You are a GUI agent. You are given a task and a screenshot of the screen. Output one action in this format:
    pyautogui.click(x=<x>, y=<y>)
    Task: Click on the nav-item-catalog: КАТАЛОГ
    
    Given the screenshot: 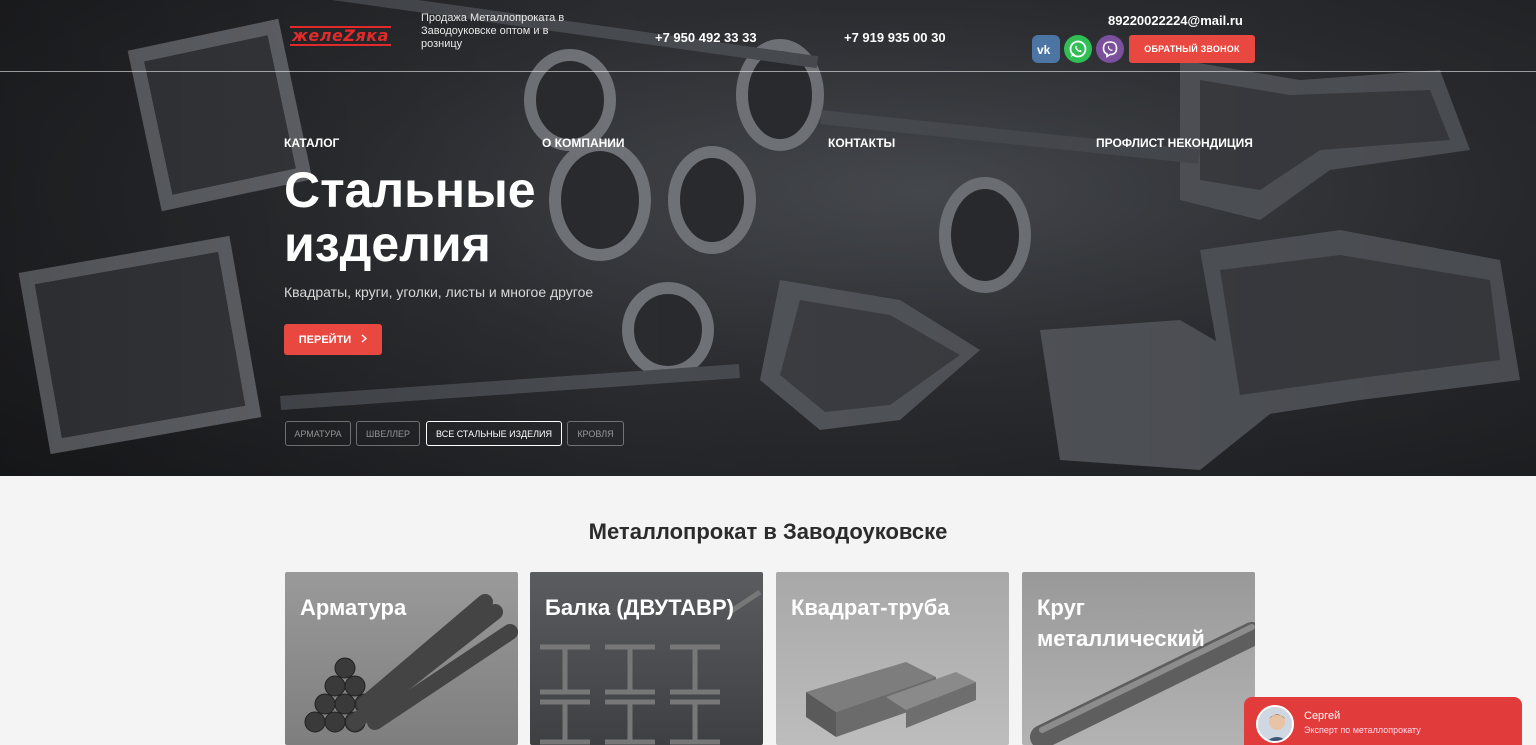 What is the action you would take?
    pyautogui.click(x=311, y=143)
    